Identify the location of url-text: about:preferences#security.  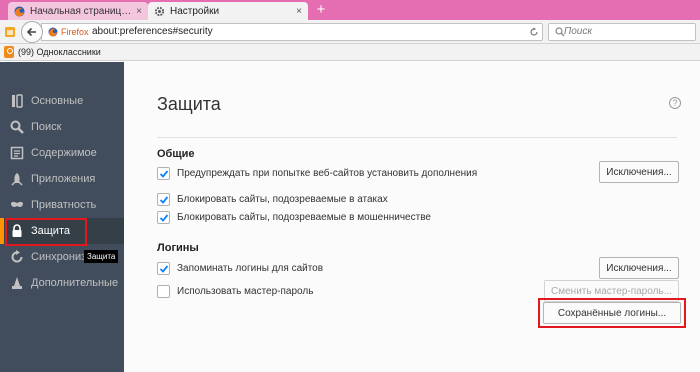
(152, 31).